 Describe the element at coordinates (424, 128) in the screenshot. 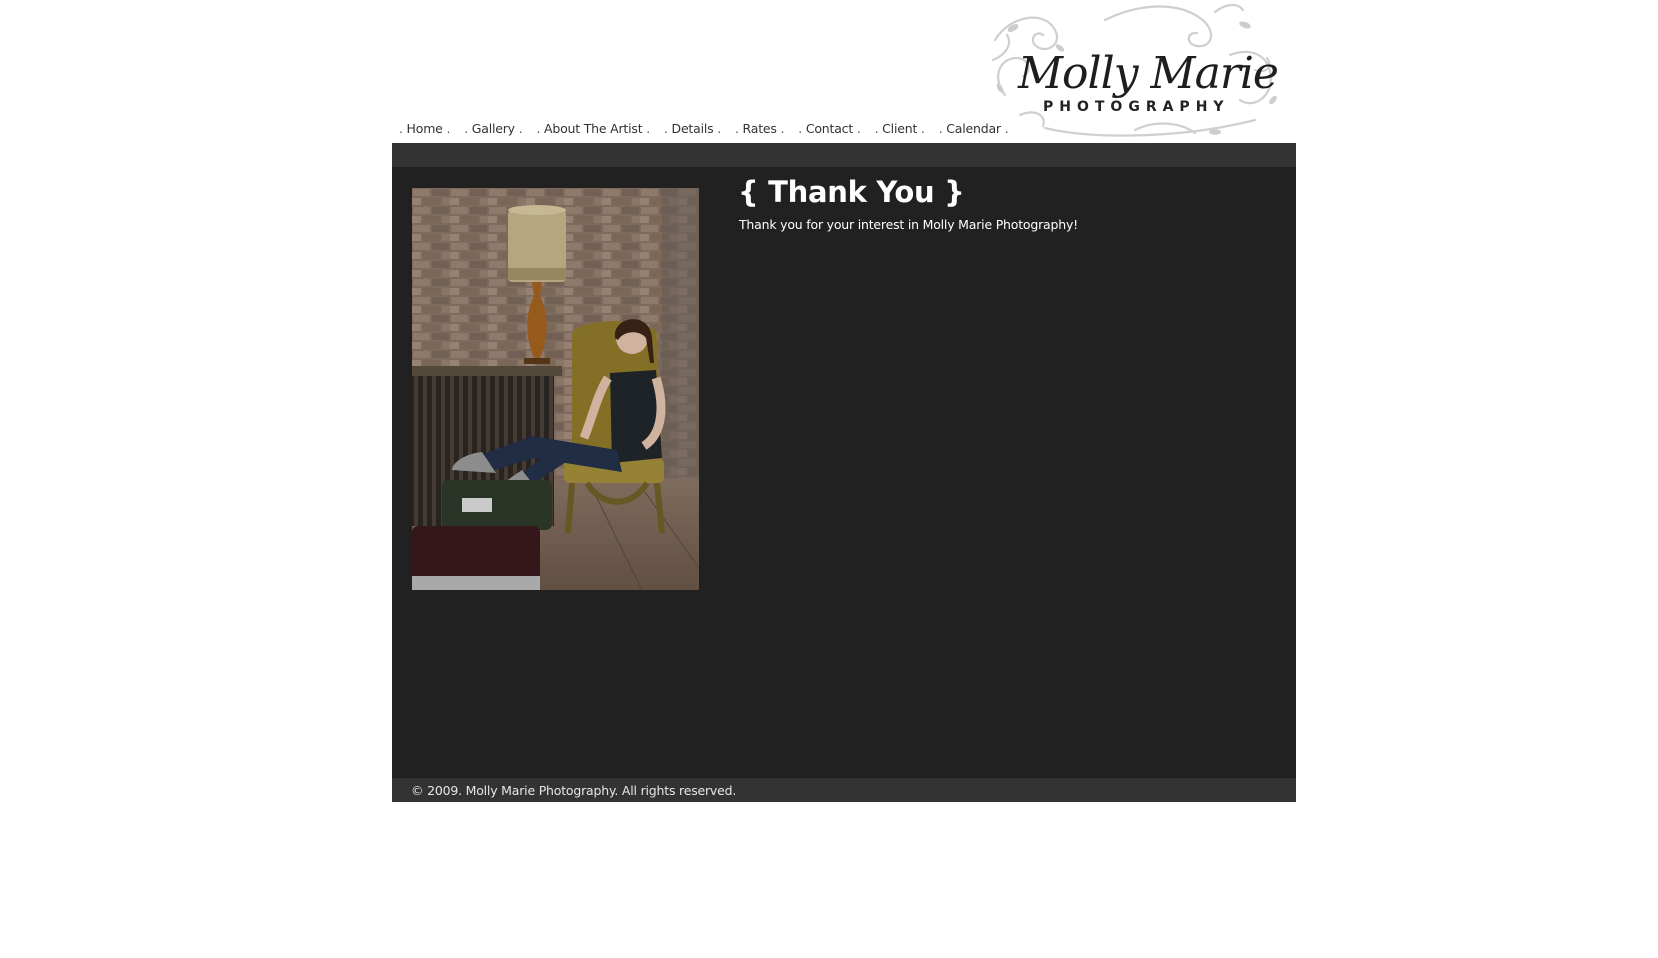

I see `nav-item-home: . Home .` at that location.